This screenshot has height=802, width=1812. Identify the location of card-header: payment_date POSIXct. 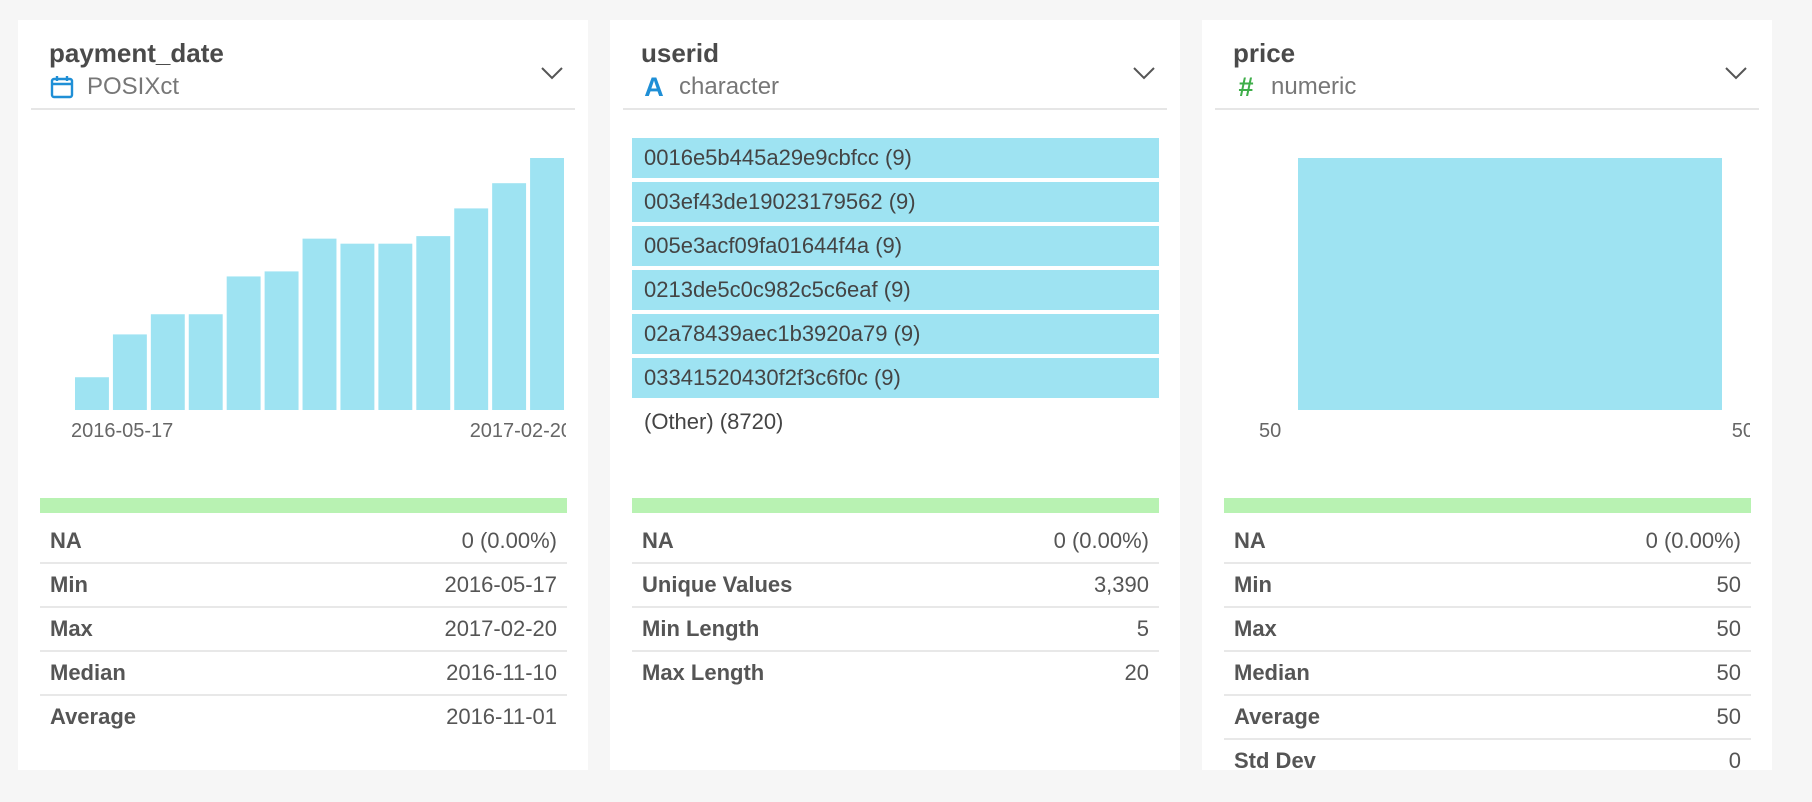
(303, 65).